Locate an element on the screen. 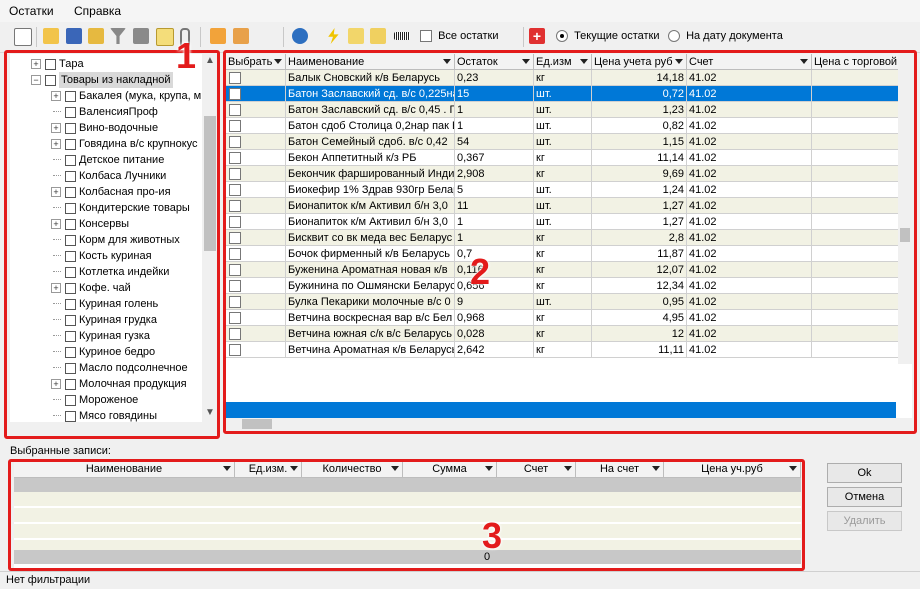 This screenshot has width=920, height=589. badge-2: 2 is located at coordinates (480, 271).